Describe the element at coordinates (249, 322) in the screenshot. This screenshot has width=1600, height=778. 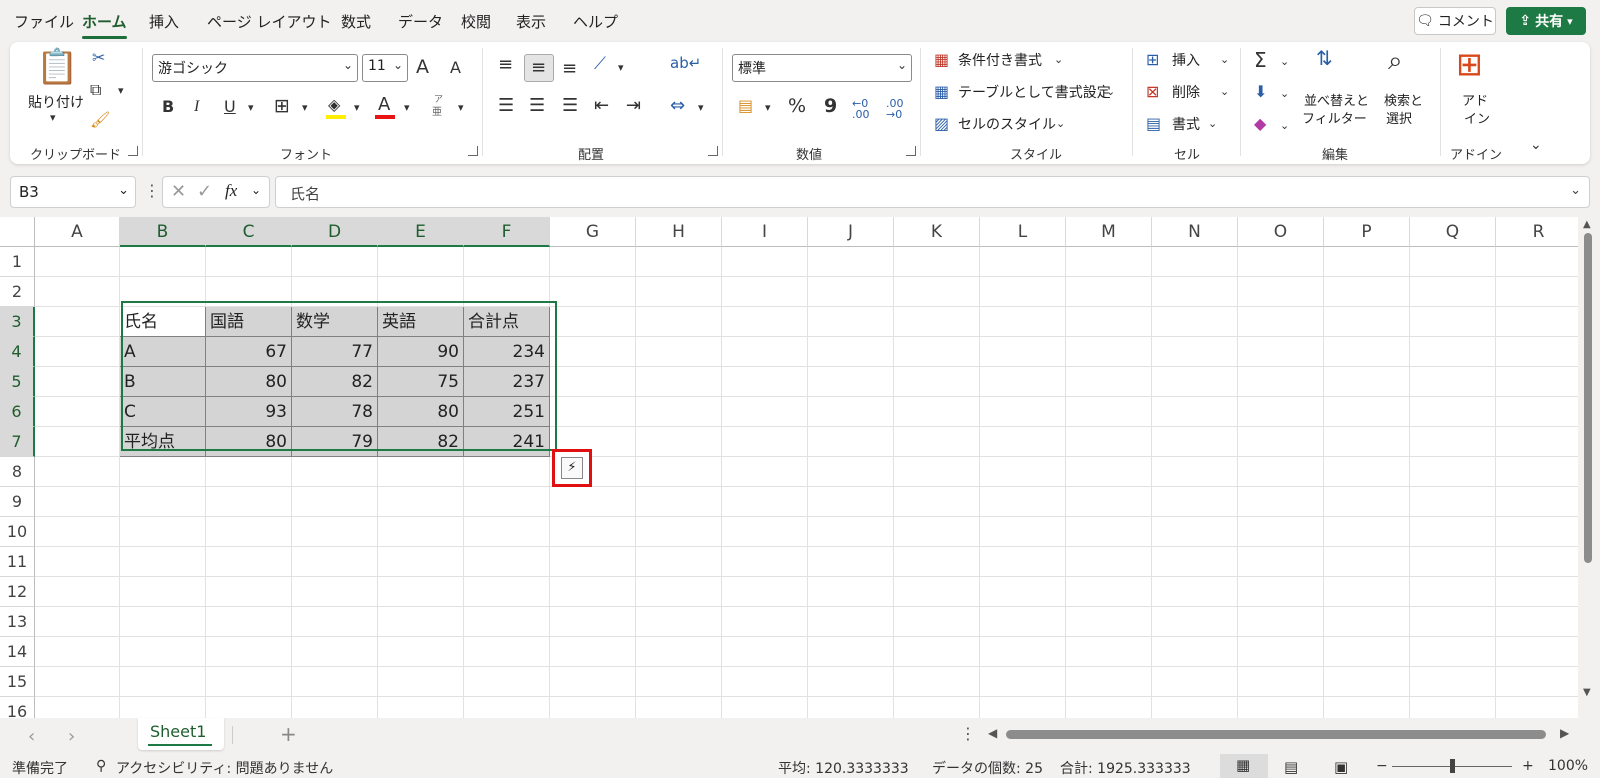
I see `table-header-cell: 国語` at that location.